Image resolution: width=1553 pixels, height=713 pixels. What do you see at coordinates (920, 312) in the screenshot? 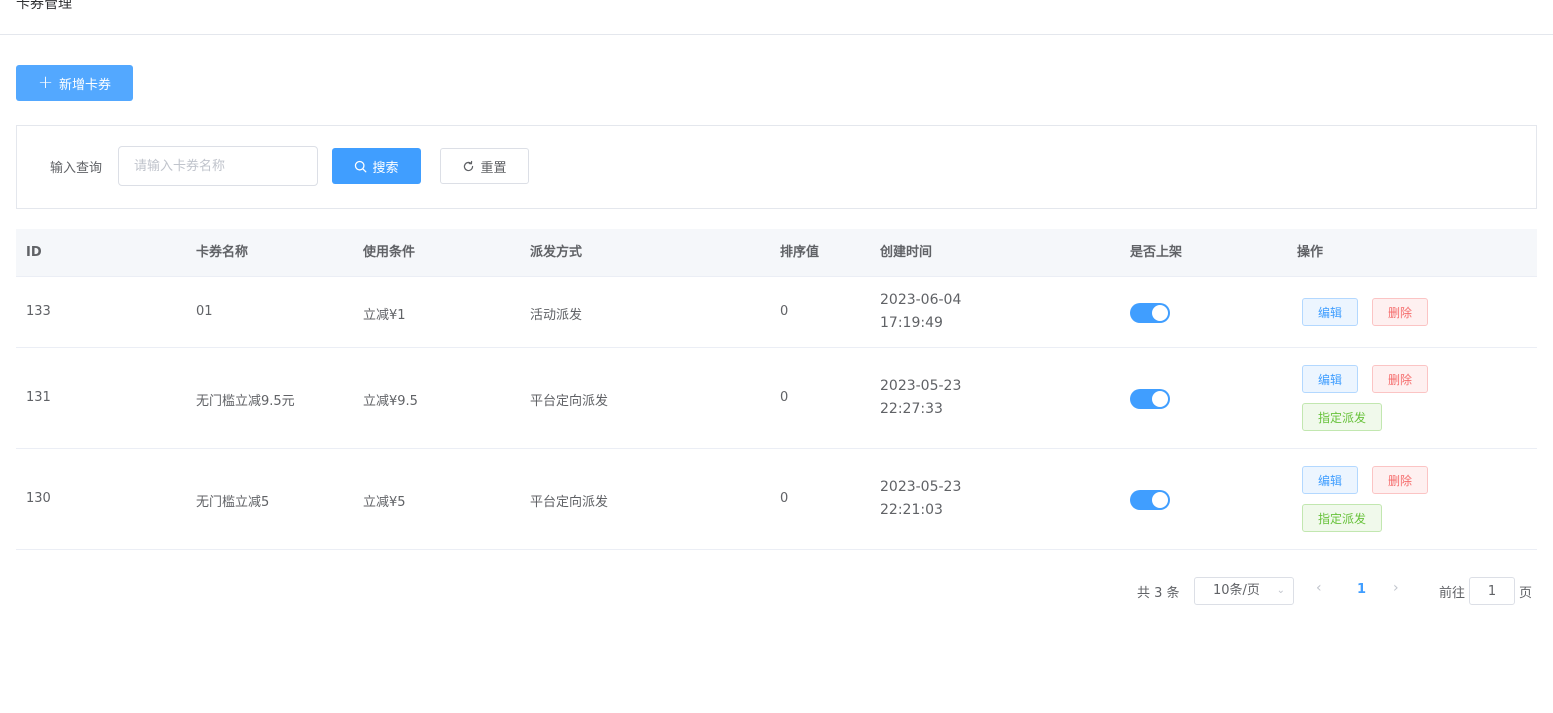
I see `cell-created: 2023-06-04 17:19:49` at bounding box center [920, 312].